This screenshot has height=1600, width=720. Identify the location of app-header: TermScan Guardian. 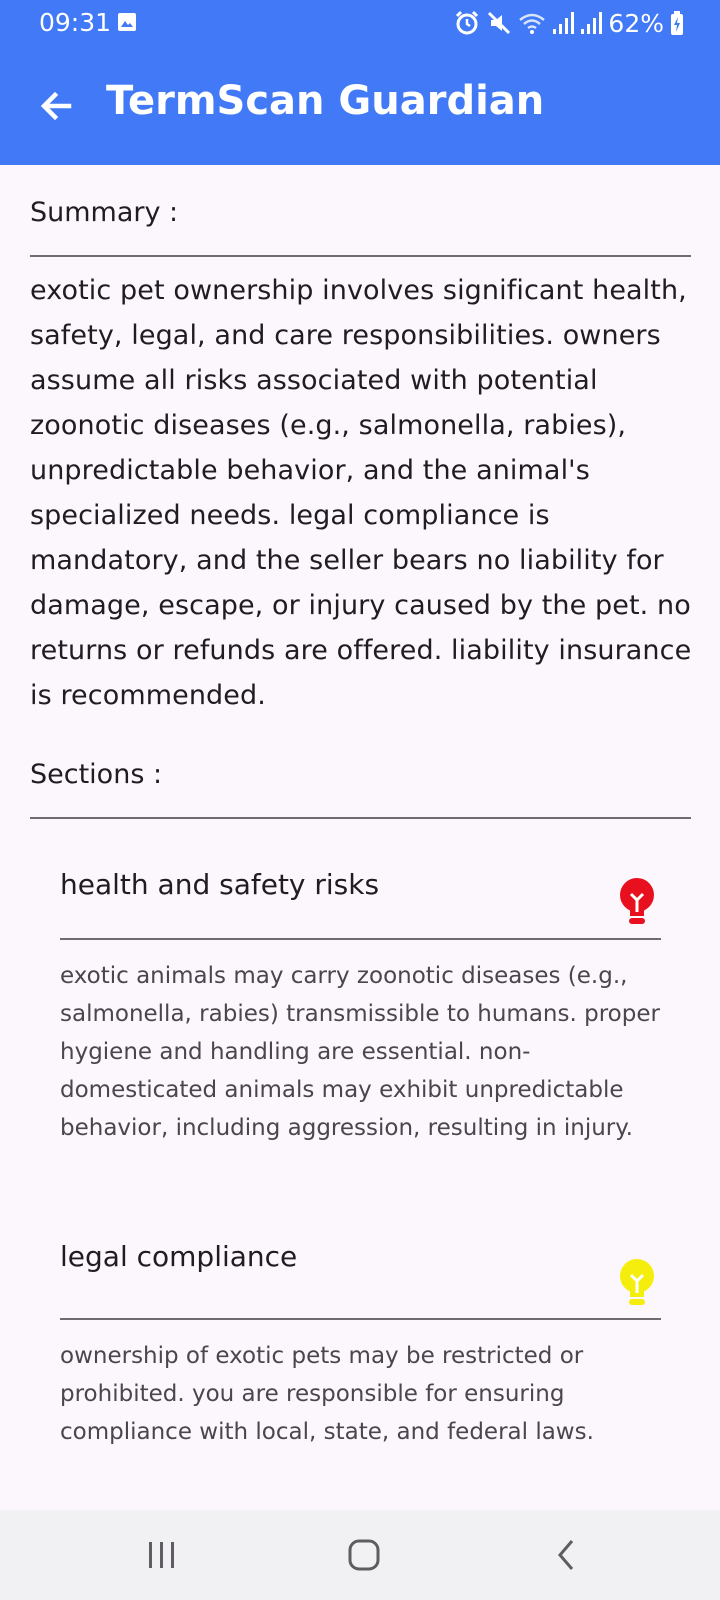
(360, 106).